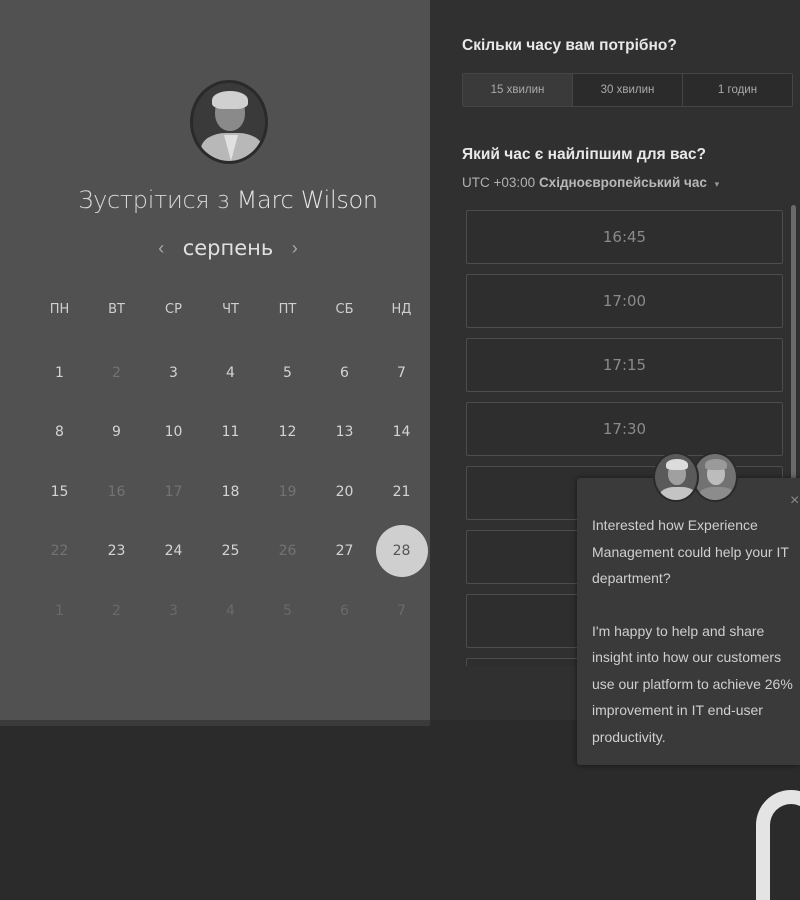  I want to click on duration-option-30: 30 хвилин, so click(628, 90).